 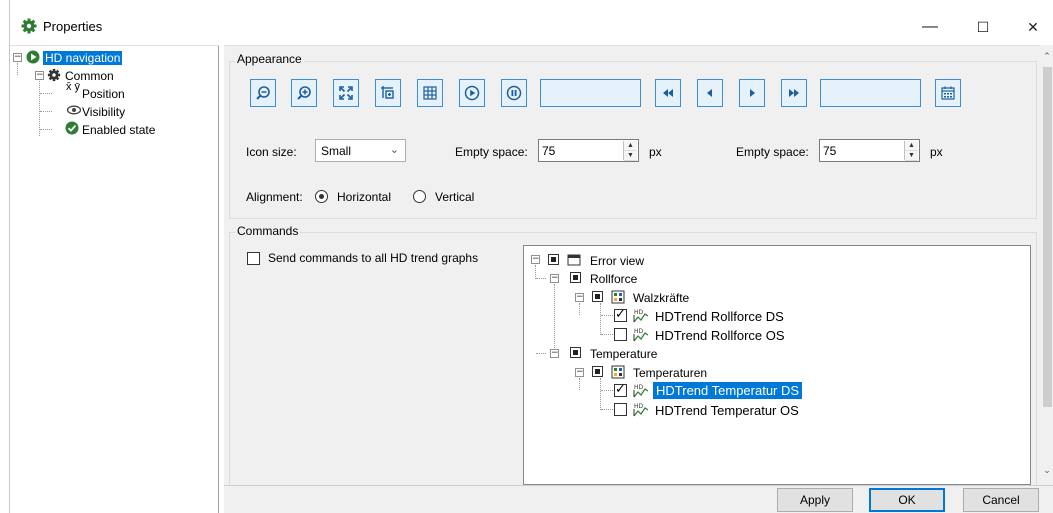 I want to click on tree-node-walzkraefte: Walzkräfte, so click(x=661, y=298).